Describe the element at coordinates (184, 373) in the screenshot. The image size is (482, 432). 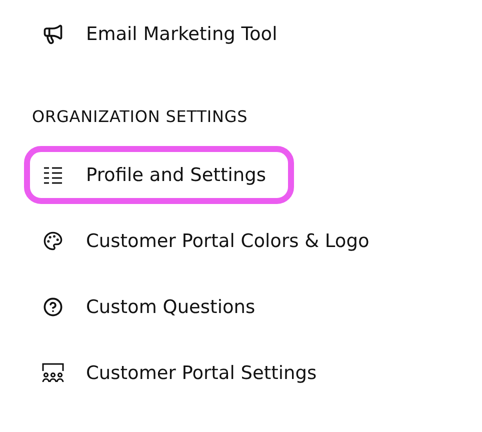
I see `menu-item: Customer Portal Settings` at that location.